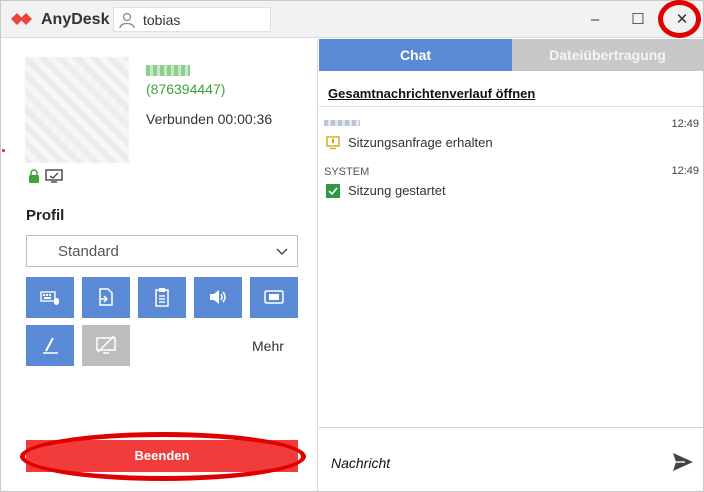 The width and height of the screenshot is (704, 492). I want to click on connection-status: Verbunden 00:00:36, so click(209, 119).